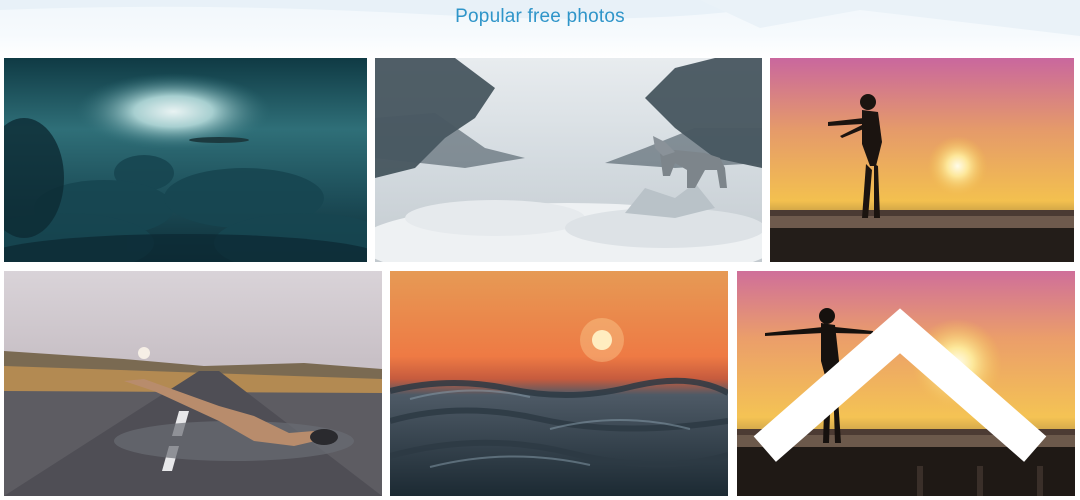 The width and height of the screenshot is (1080, 500). Describe the element at coordinates (922, 160) in the screenshot. I see `photo-woman-sunset-silhouette` at that location.